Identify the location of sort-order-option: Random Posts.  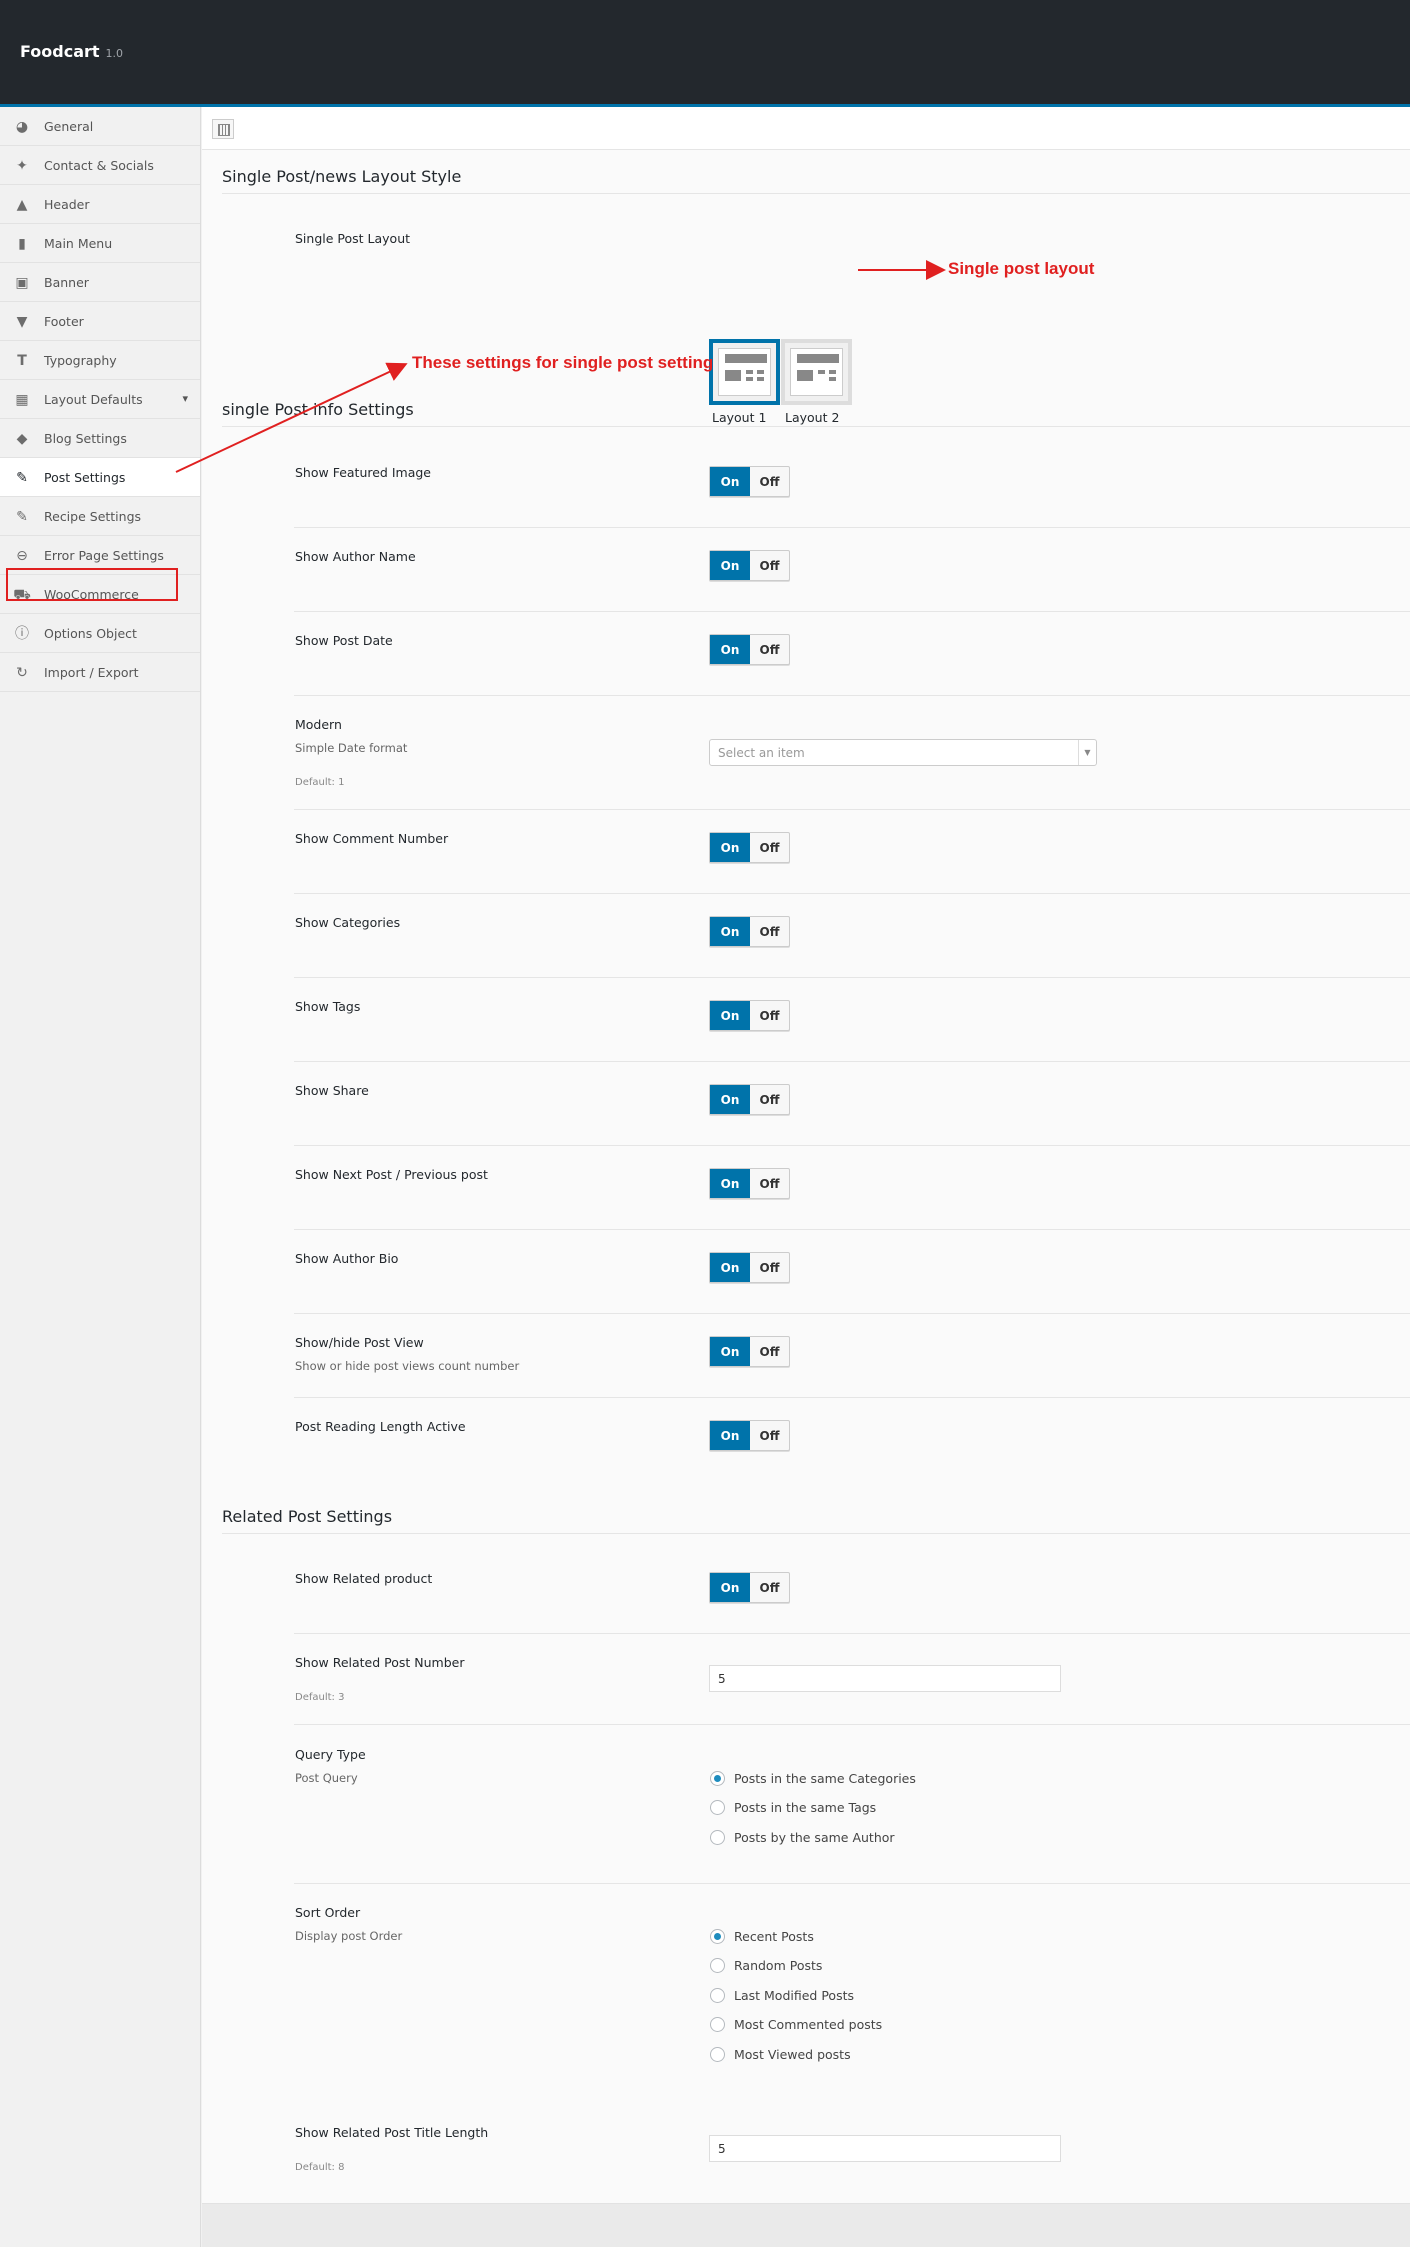
(766, 1965).